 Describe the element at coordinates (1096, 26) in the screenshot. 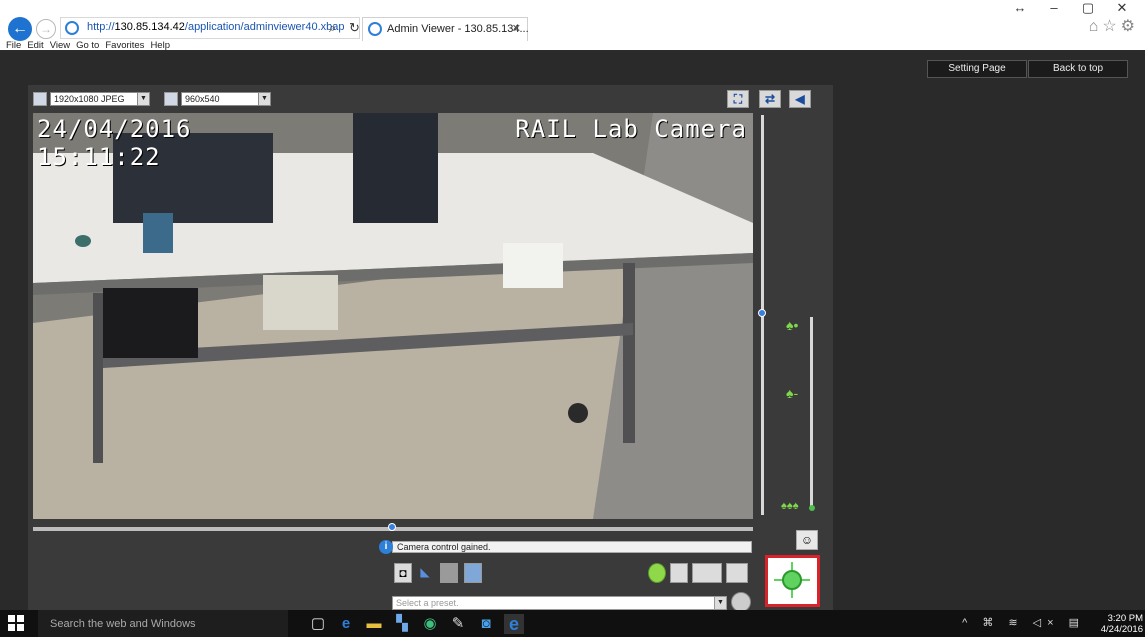

I see `home-icon: ⌂` at that location.